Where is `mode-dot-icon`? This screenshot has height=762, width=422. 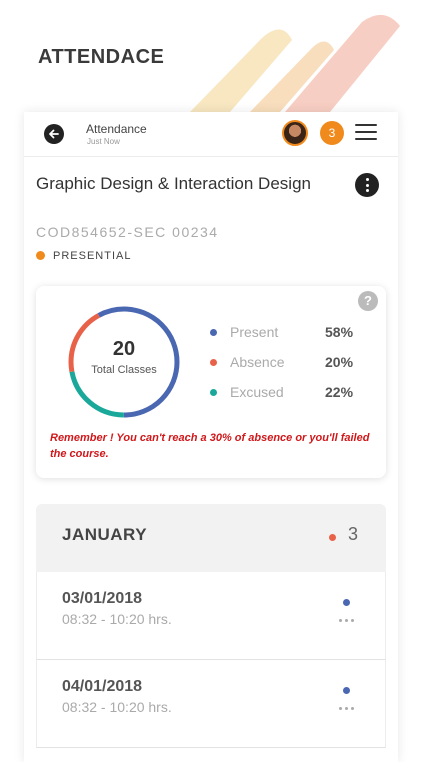
mode-dot-icon is located at coordinates (40, 255).